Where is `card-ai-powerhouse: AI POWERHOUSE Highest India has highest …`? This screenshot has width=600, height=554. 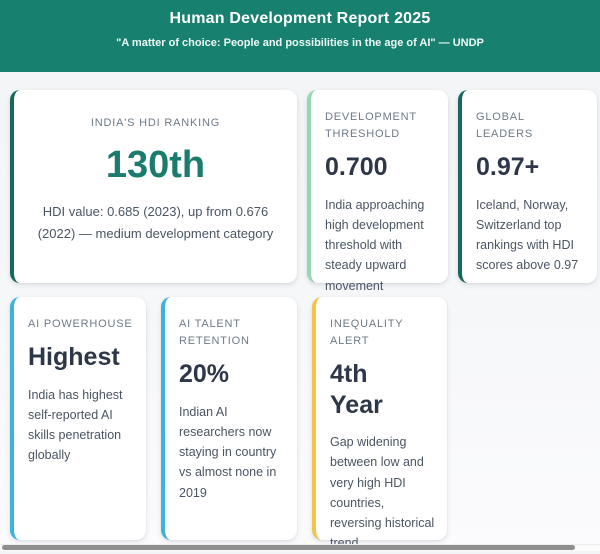 card-ai-powerhouse: AI POWERHOUSE Highest India has highest … is located at coordinates (78, 418).